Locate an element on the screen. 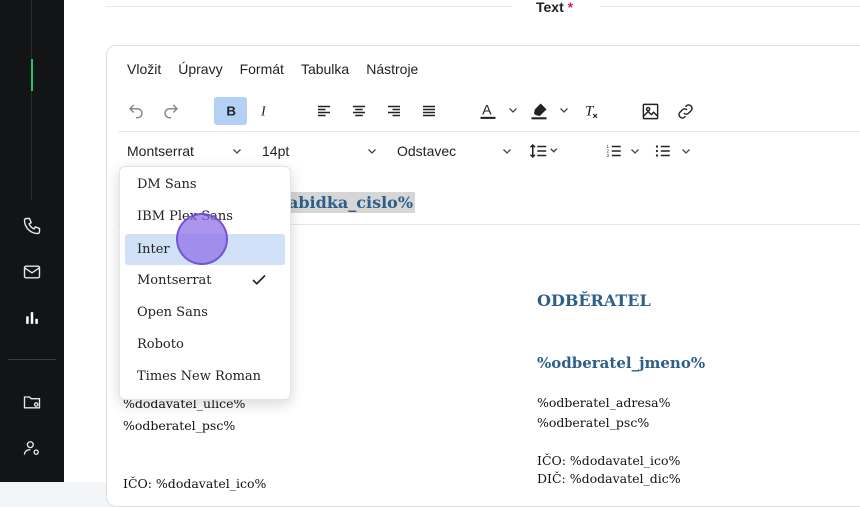  sidebar-divider is located at coordinates (32, 359).